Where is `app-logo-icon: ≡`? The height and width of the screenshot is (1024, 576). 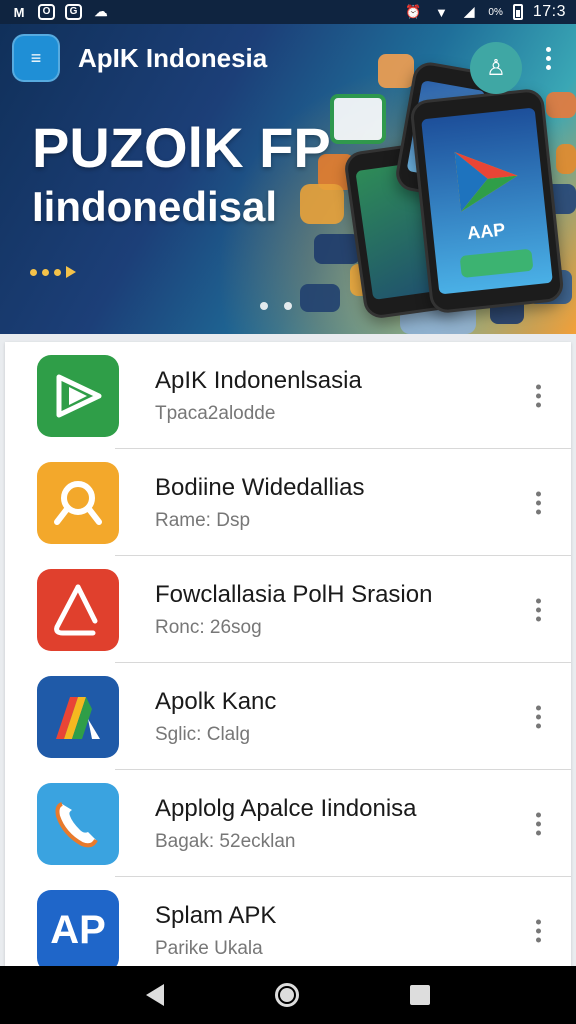
app-logo-icon: ≡ is located at coordinates (36, 58).